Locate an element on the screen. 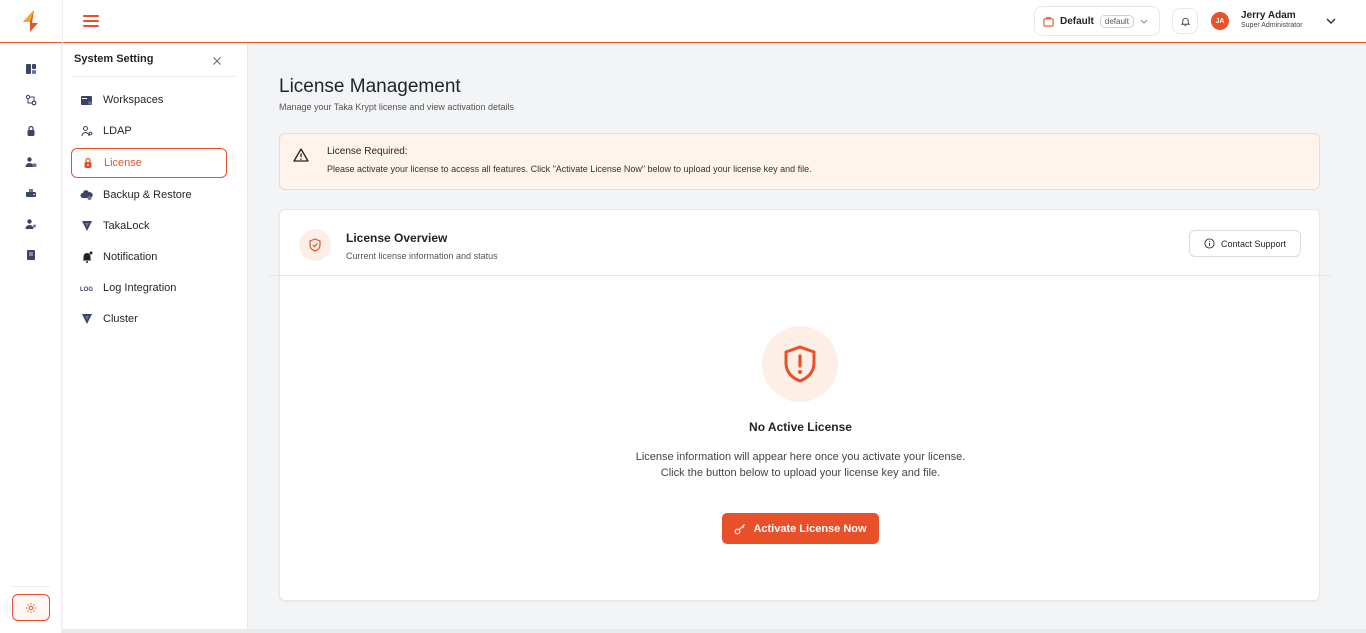 The width and height of the screenshot is (1366, 633). user-lock-icon is located at coordinates (31, 162).